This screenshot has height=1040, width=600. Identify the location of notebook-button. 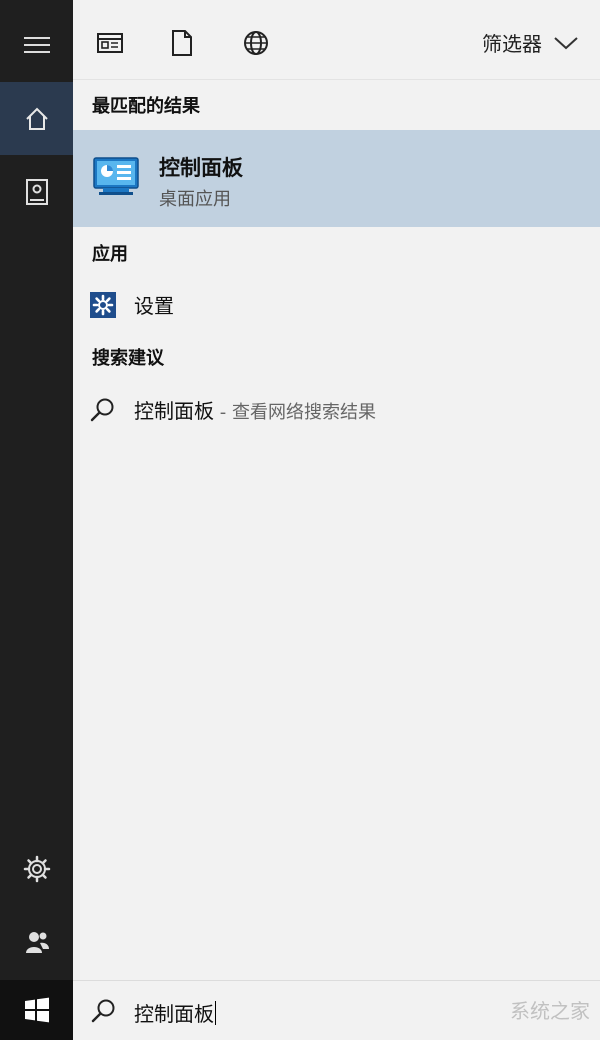
(36, 191).